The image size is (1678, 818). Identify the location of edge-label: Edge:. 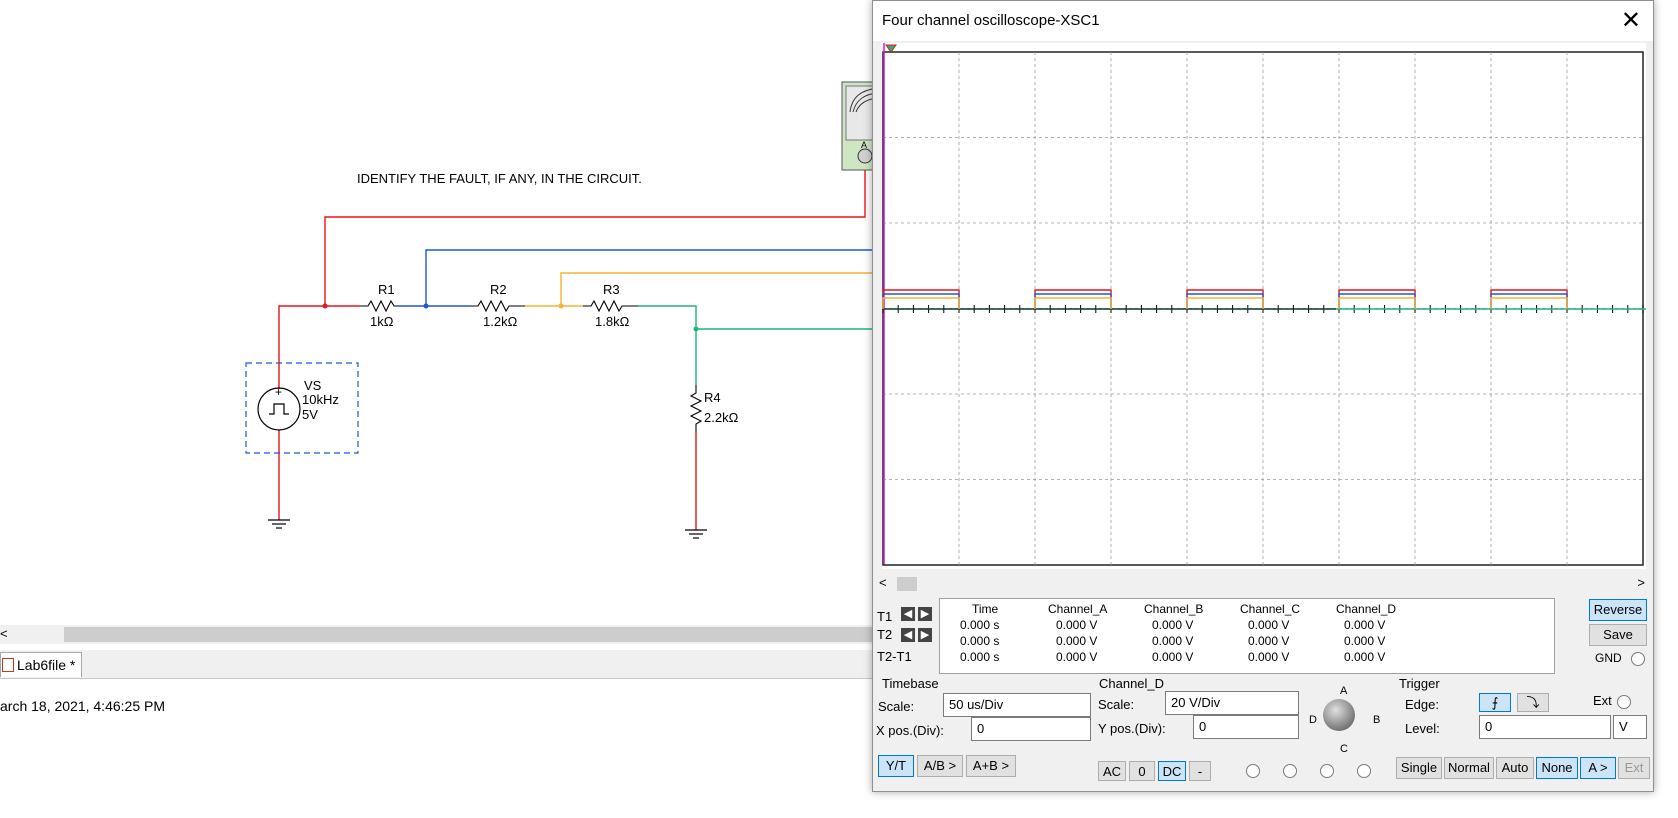
(1422, 704).